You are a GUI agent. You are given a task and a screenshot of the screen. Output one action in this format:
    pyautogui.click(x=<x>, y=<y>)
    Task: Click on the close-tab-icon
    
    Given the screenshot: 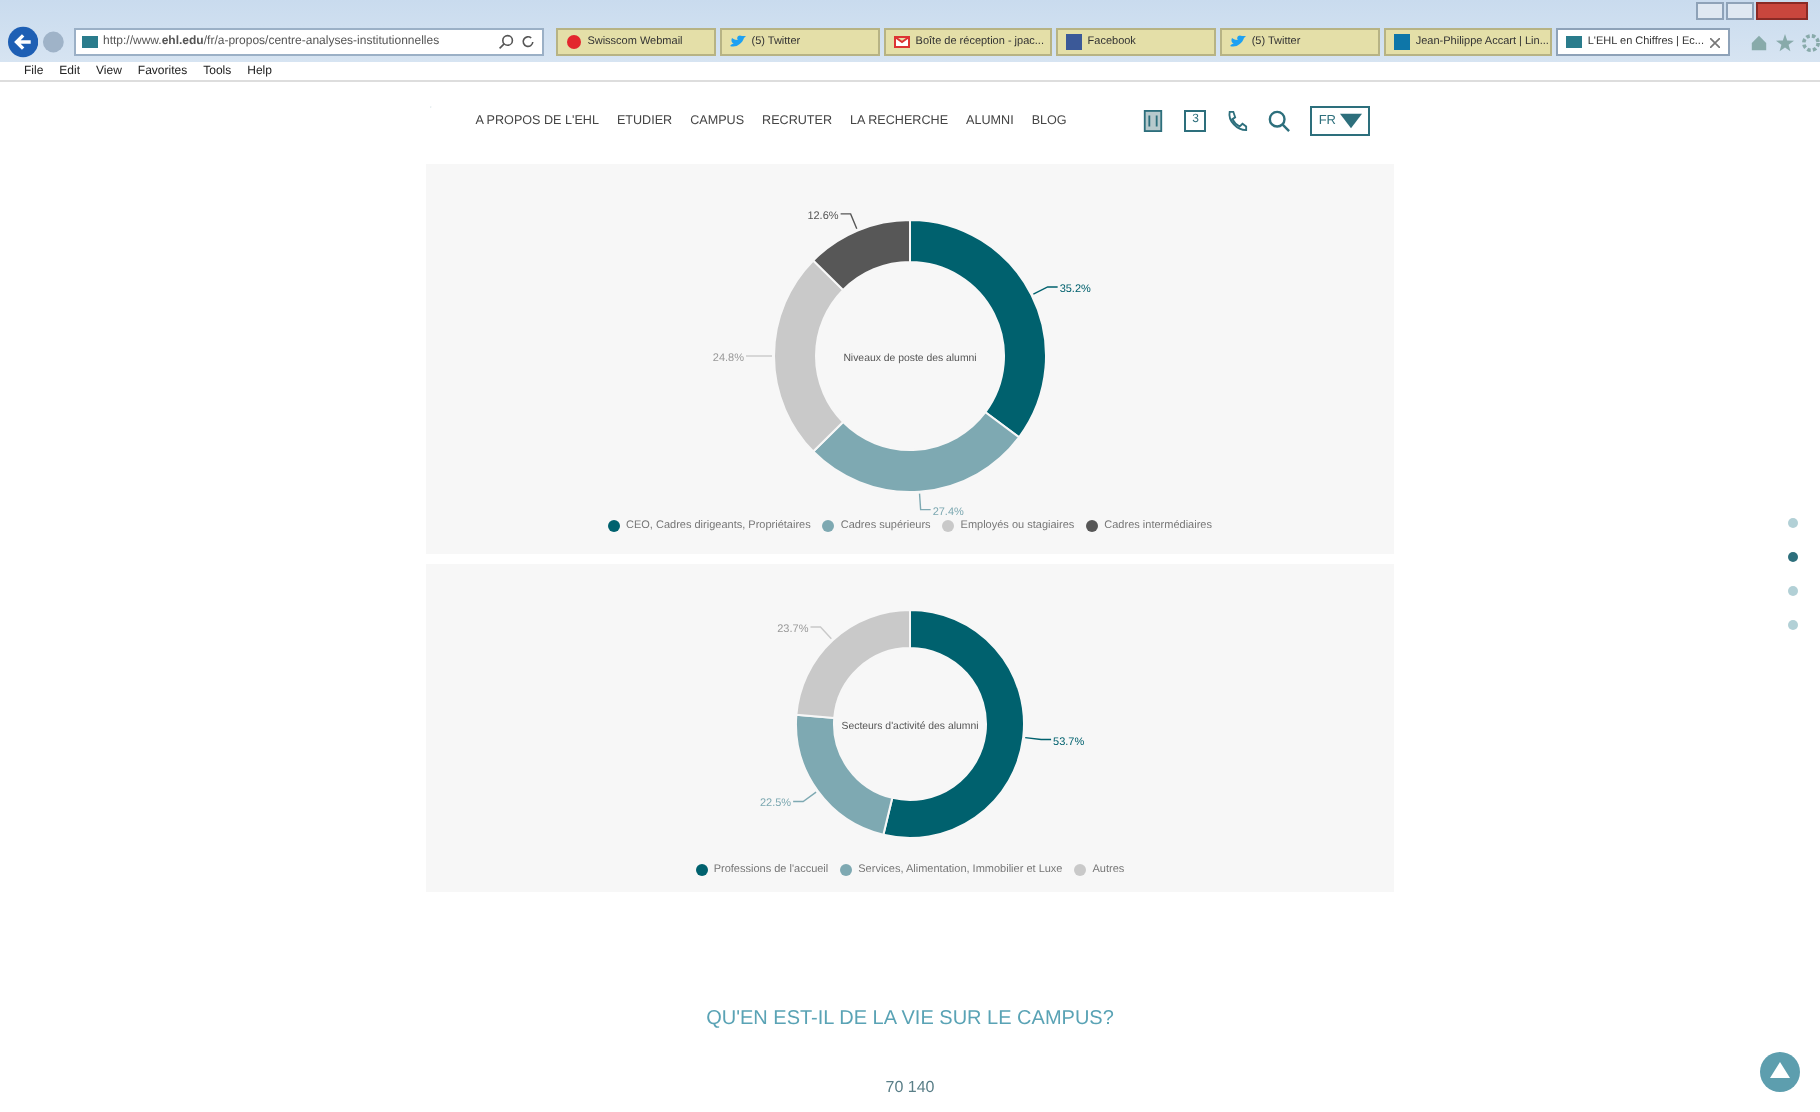 What is the action you would take?
    pyautogui.click(x=1715, y=42)
    